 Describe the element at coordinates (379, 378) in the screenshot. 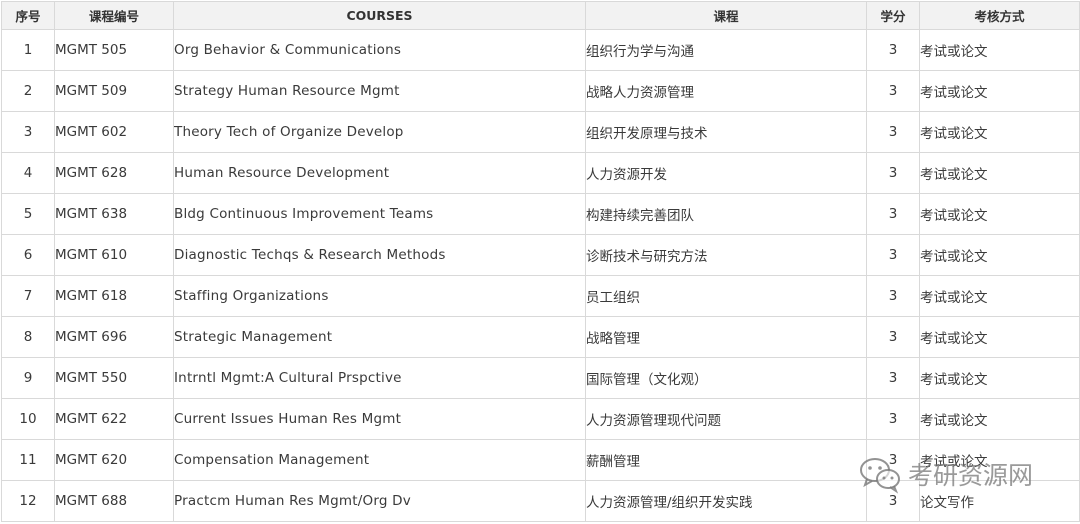

I see `cell-course-en: Intrntl Mgmt:A Cultural Prspctive` at that location.